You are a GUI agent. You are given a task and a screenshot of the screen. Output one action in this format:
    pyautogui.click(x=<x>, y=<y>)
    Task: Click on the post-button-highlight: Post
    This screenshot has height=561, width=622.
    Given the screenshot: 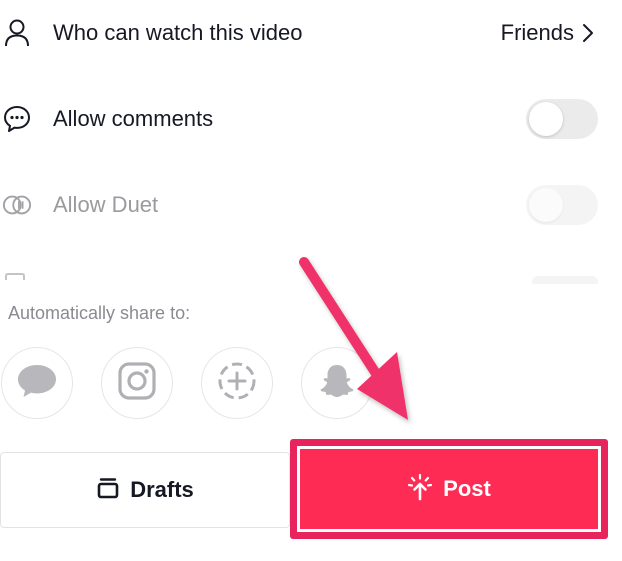 What is the action you would take?
    pyautogui.click(x=449, y=489)
    